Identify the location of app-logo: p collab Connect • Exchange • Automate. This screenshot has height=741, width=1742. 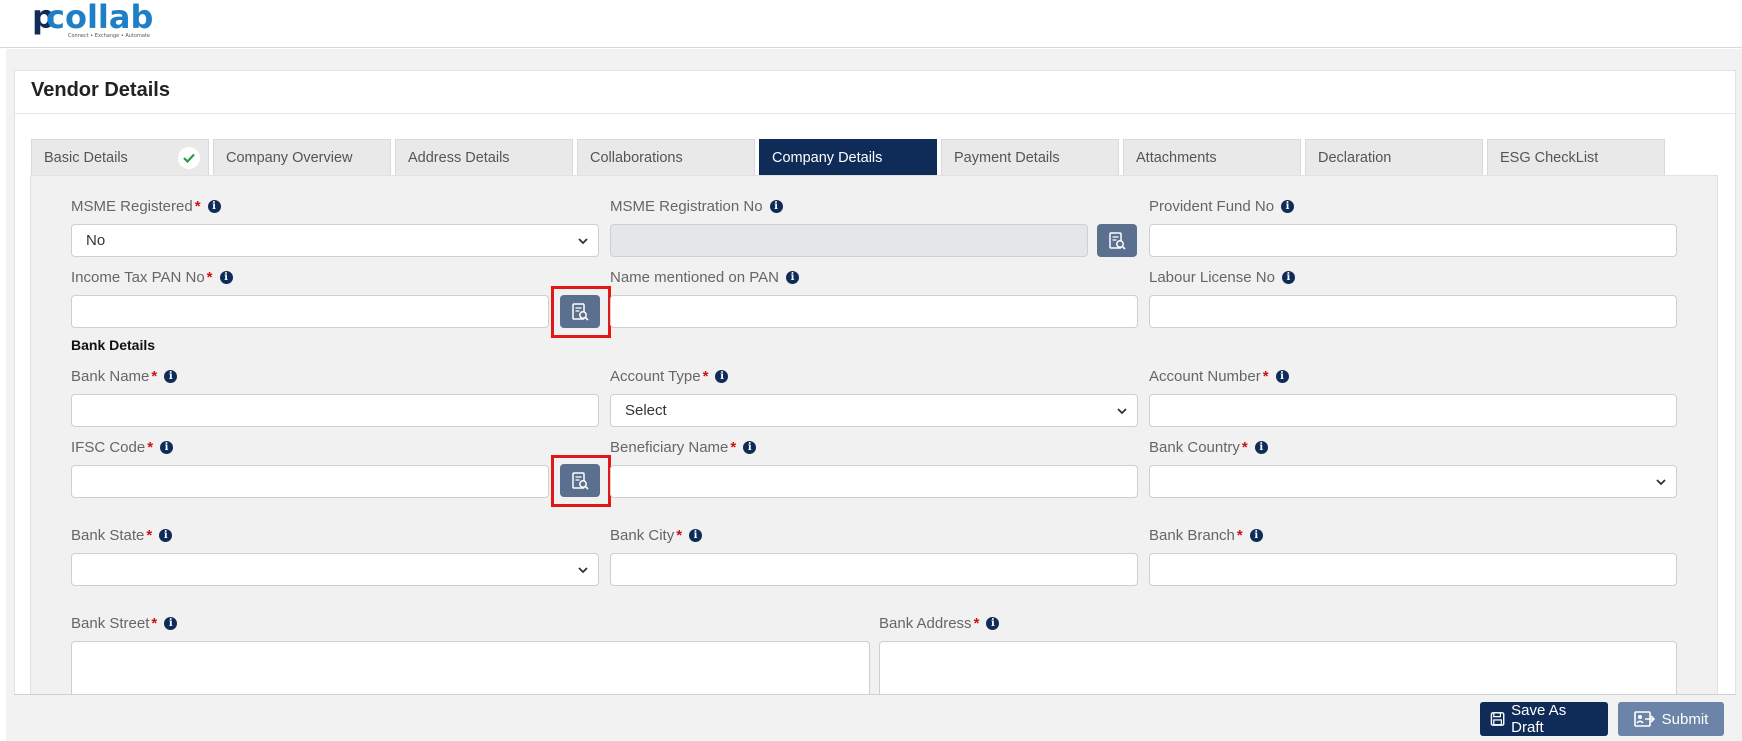
(107, 22).